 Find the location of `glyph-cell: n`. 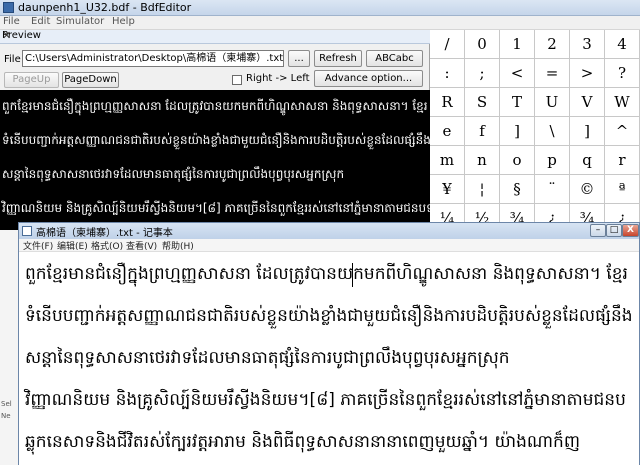

glyph-cell: n is located at coordinates (482, 160).